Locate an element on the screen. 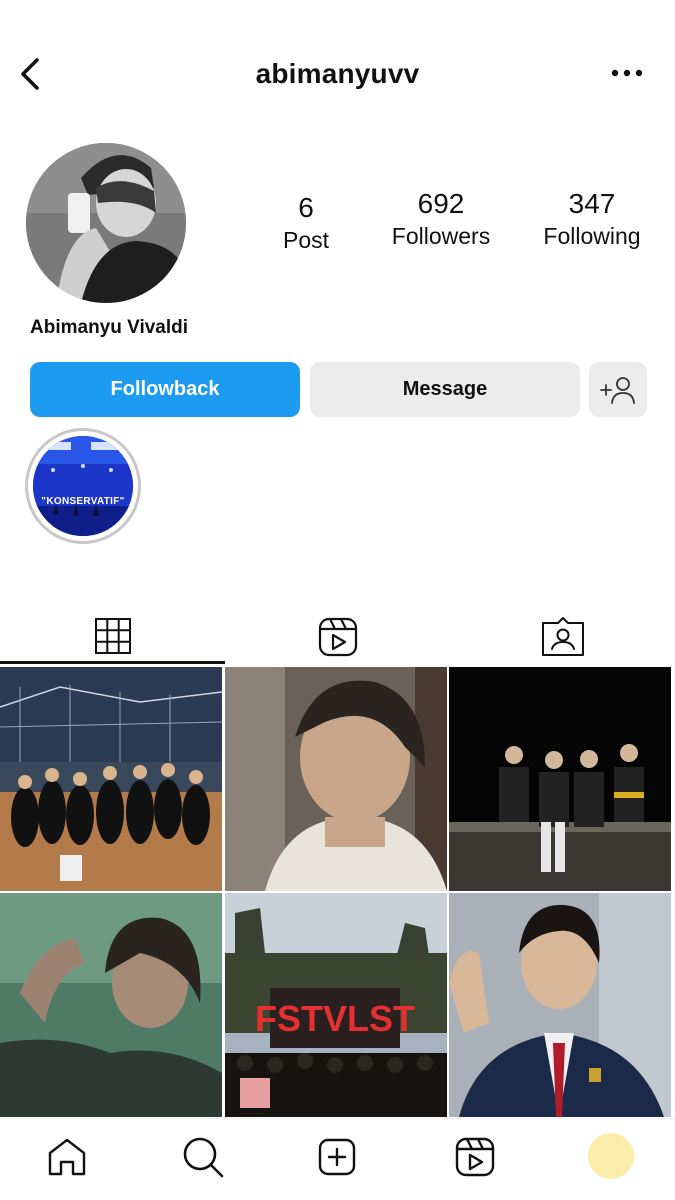  posts-count: 6 is located at coordinates (306, 207).